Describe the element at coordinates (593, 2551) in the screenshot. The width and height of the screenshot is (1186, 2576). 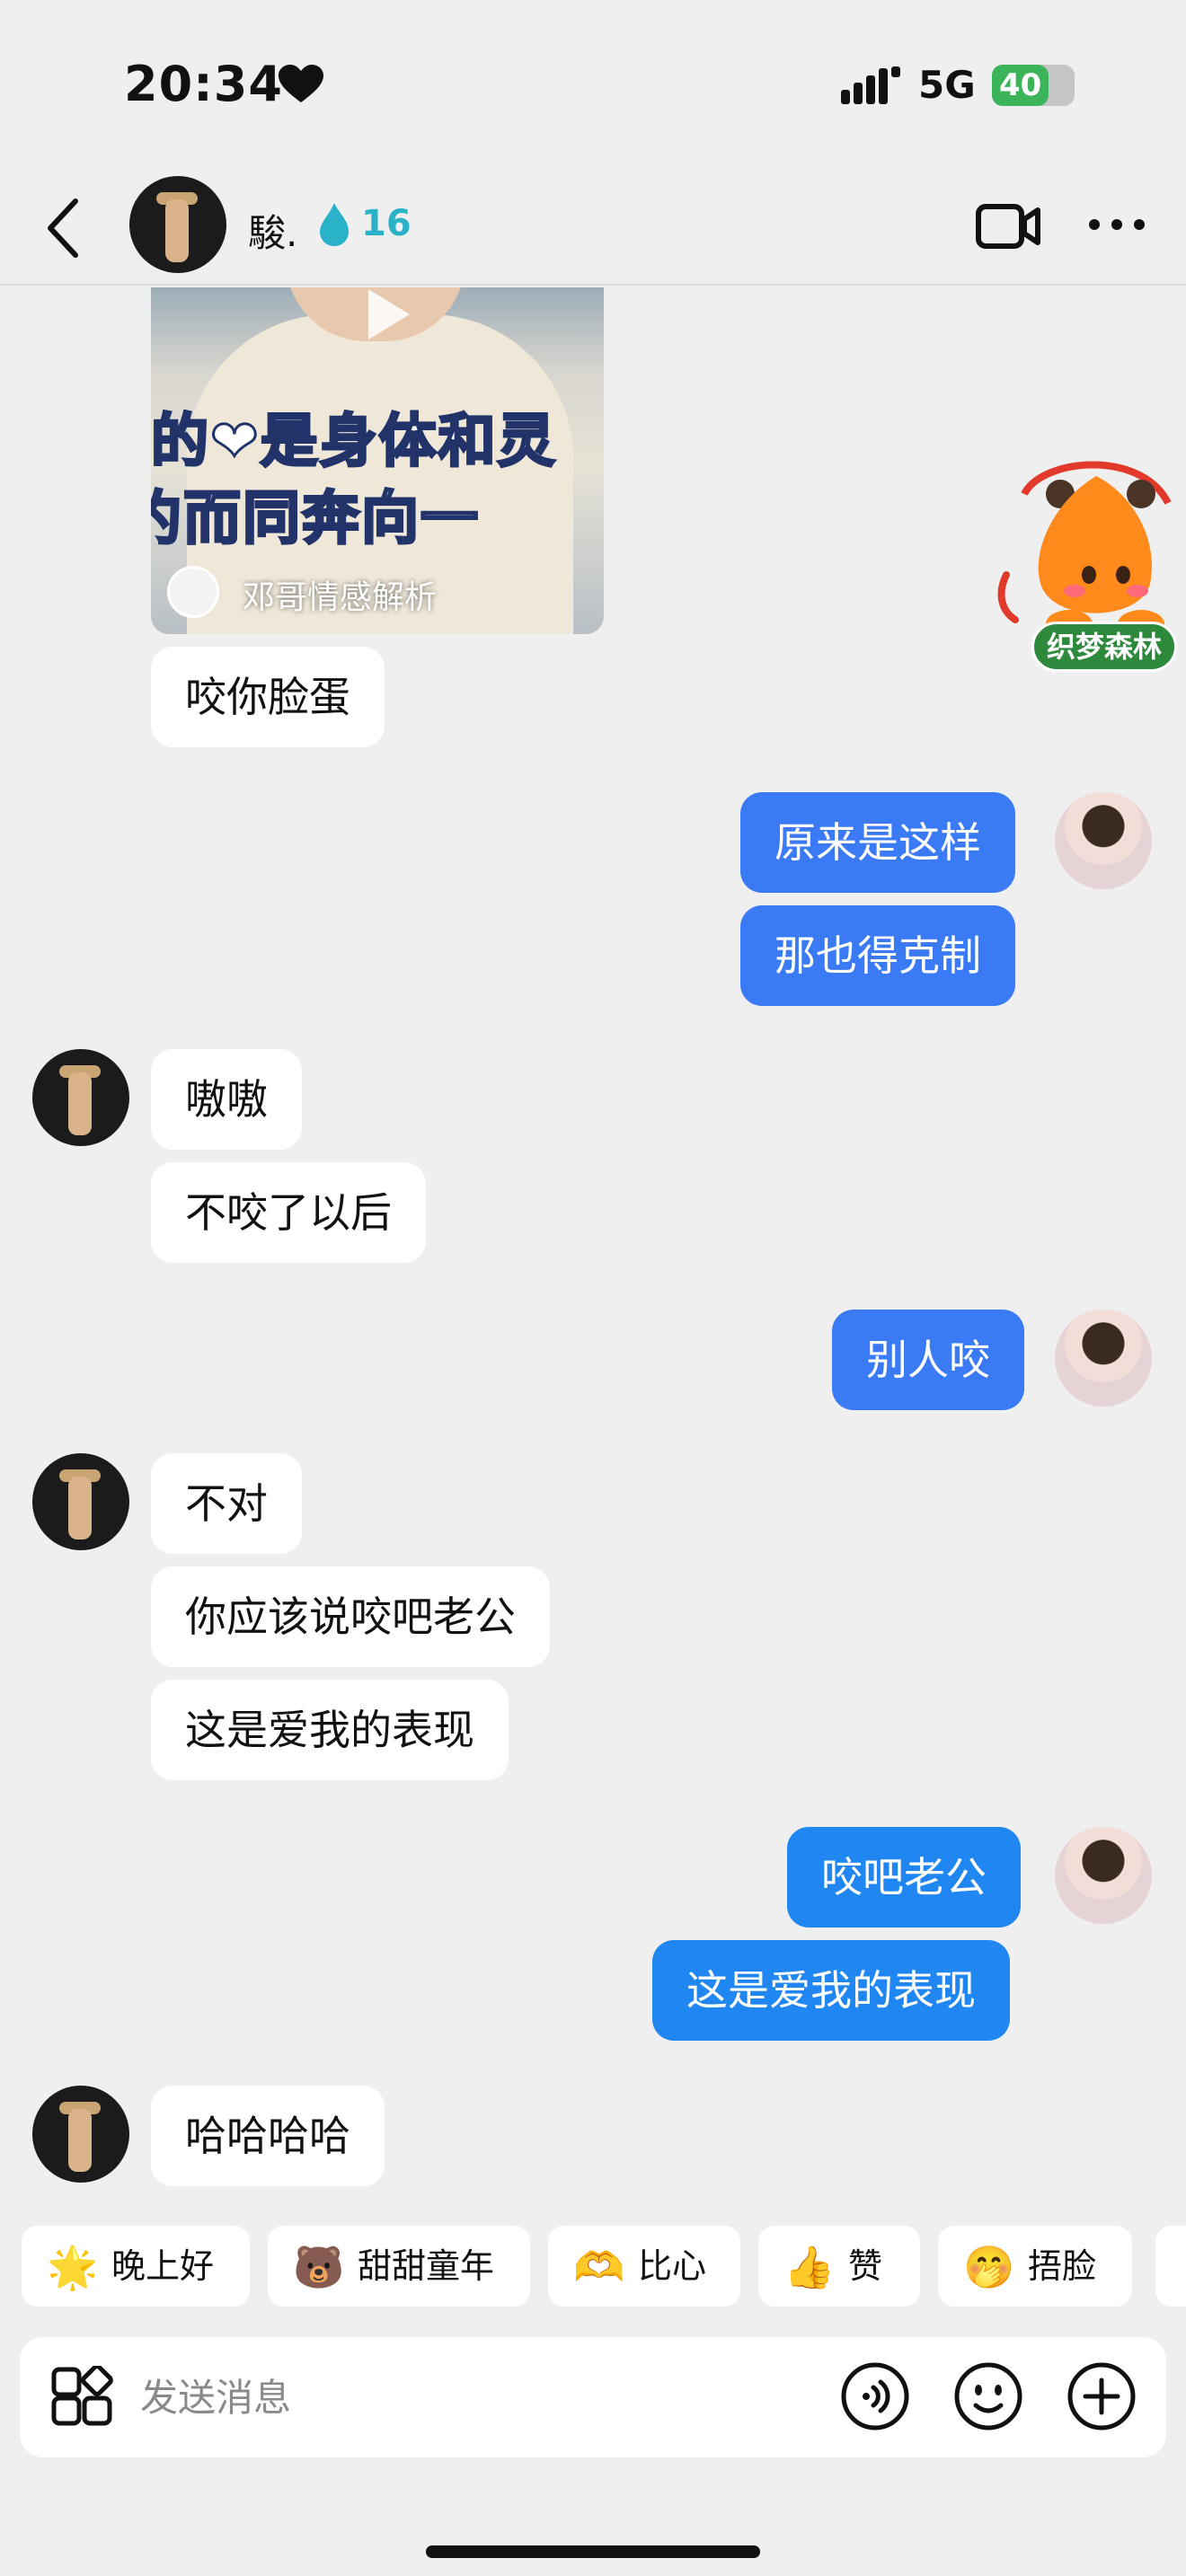
I see `home-indicator` at that location.